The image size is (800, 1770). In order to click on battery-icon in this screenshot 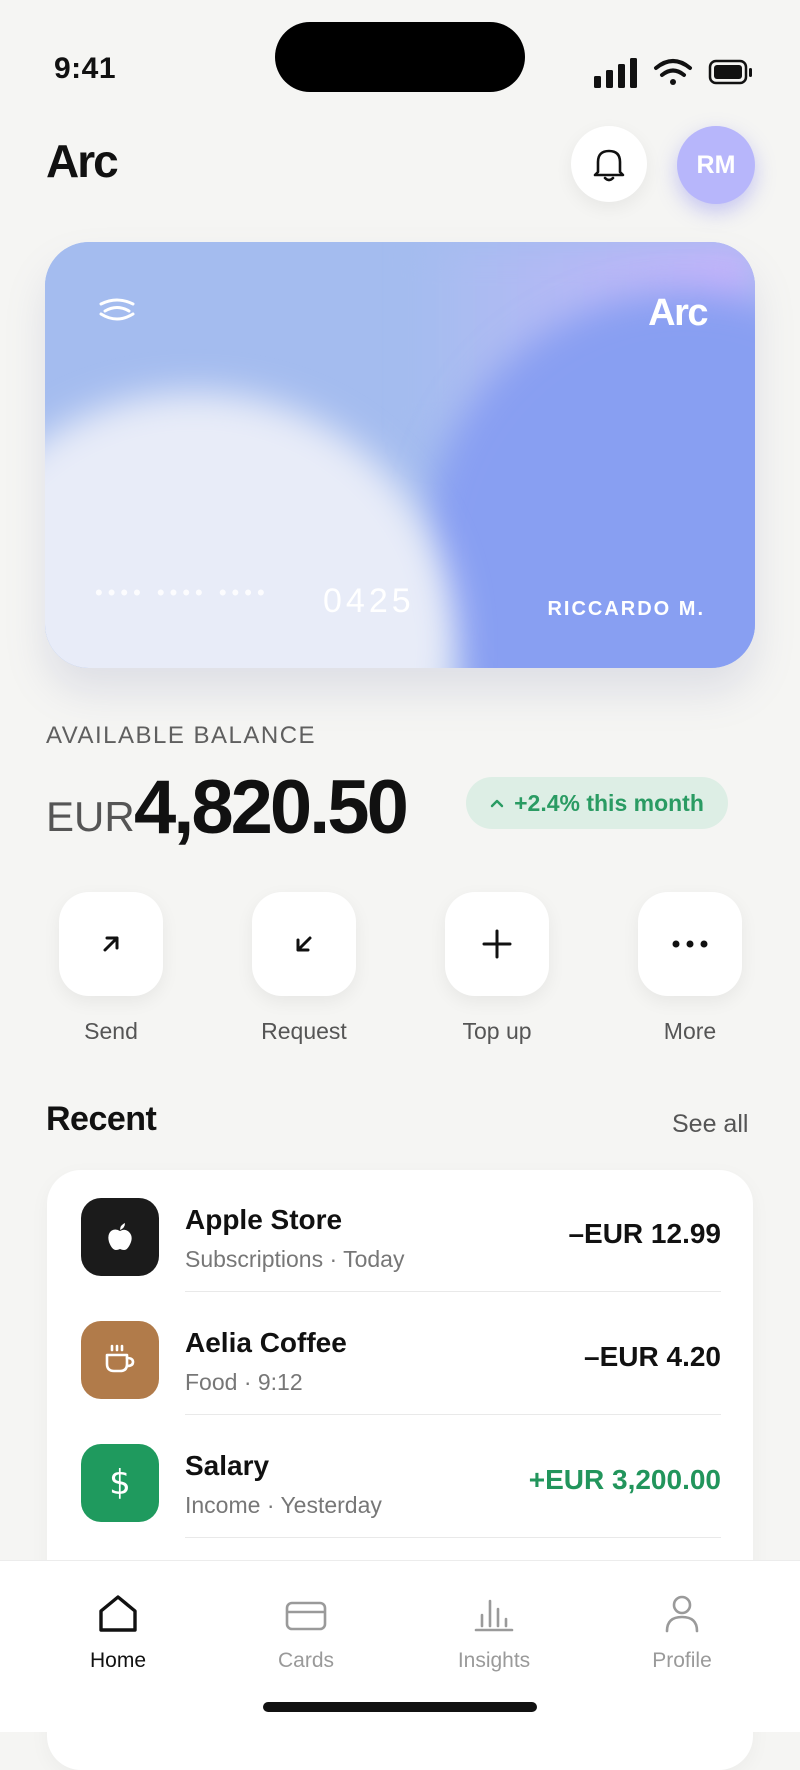, I will do `click(730, 72)`.